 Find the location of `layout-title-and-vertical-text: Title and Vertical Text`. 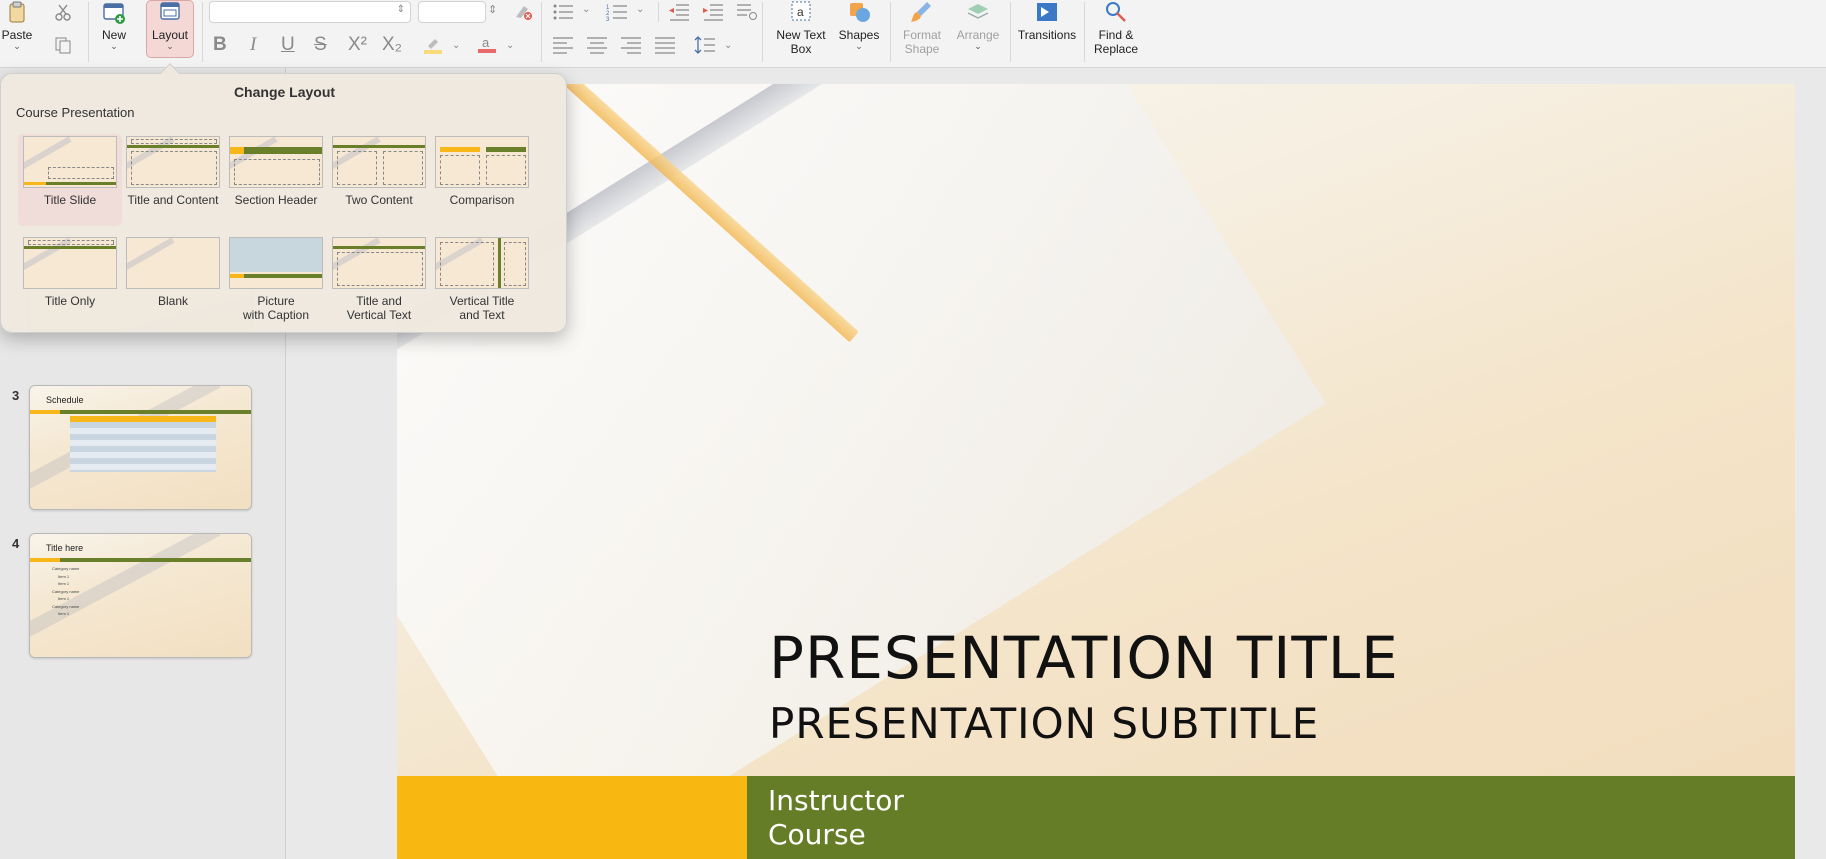

layout-title-and-vertical-text: Title and Vertical Text is located at coordinates (379, 279).